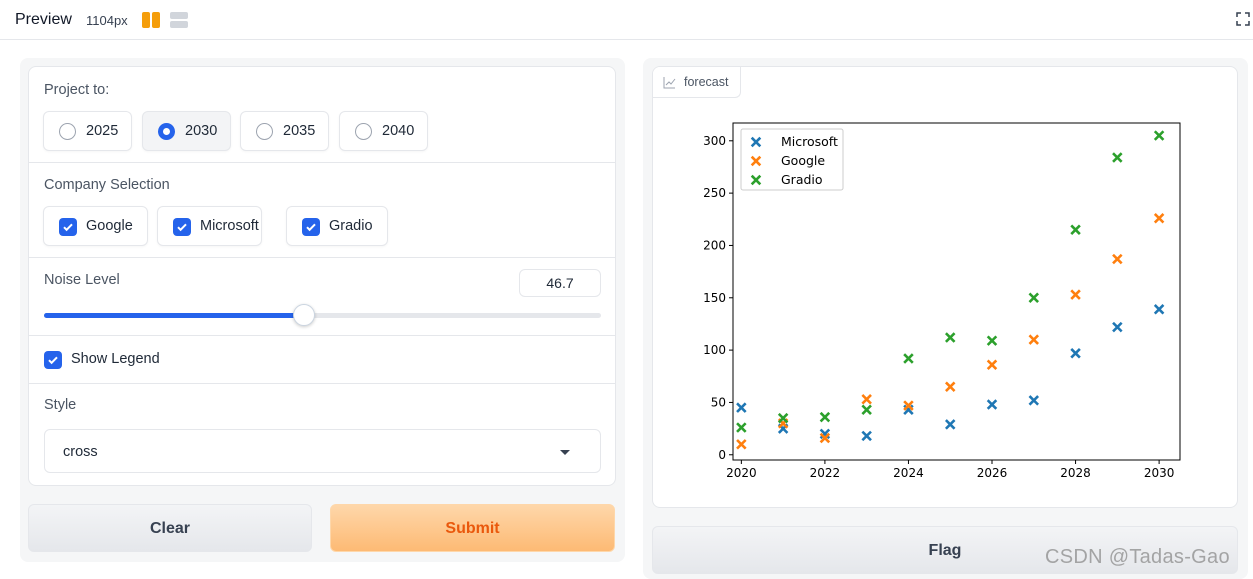 The width and height of the screenshot is (1253, 579). Describe the element at coordinates (109, 226) in the screenshot. I see `checkbox-label: Google` at that location.